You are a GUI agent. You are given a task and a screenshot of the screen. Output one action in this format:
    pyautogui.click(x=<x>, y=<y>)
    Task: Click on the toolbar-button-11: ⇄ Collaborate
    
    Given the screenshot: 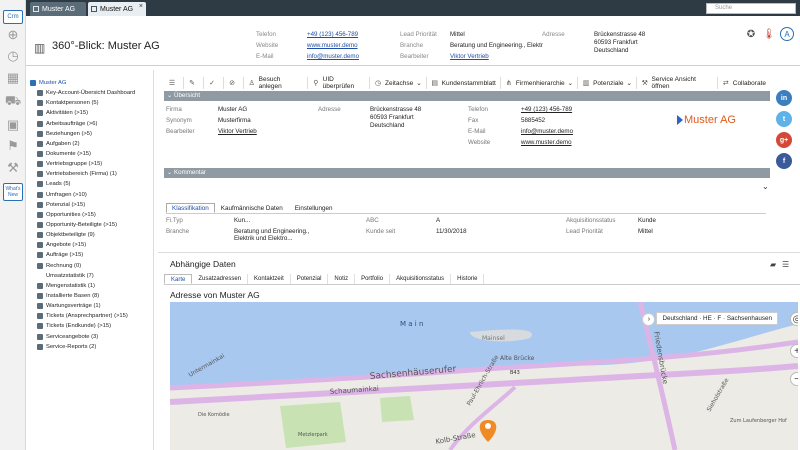 What is the action you would take?
    pyautogui.click(x=744, y=83)
    